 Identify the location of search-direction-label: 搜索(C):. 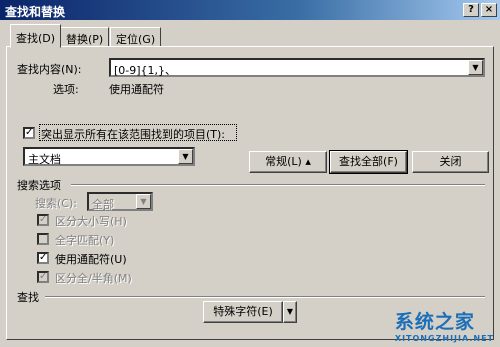
(56, 203).